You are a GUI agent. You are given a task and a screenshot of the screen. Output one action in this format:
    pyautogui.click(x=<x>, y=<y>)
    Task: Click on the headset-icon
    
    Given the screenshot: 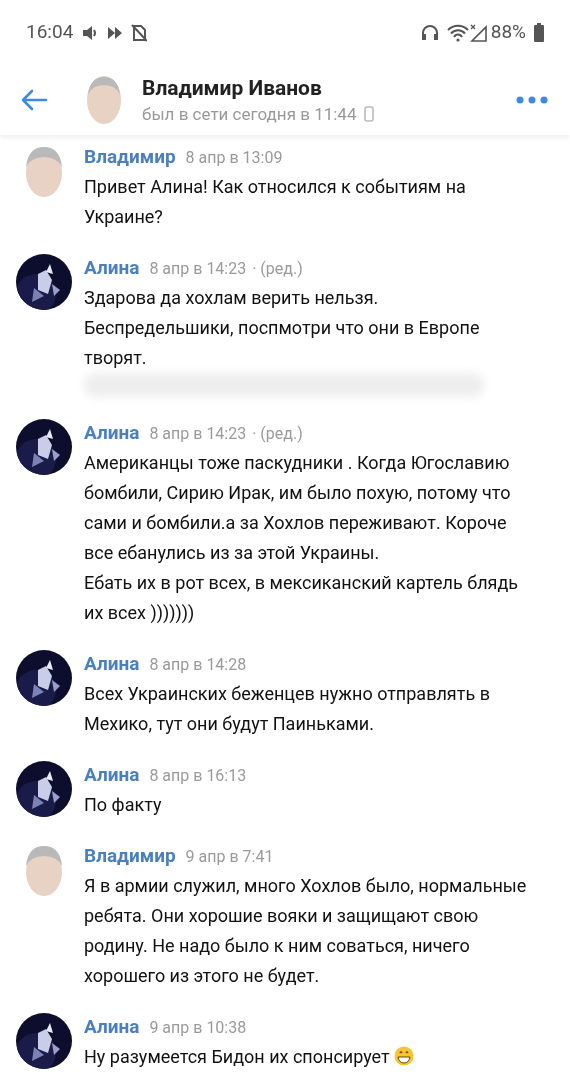 What is the action you would take?
    pyautogui.click(x=429, y=32)
    